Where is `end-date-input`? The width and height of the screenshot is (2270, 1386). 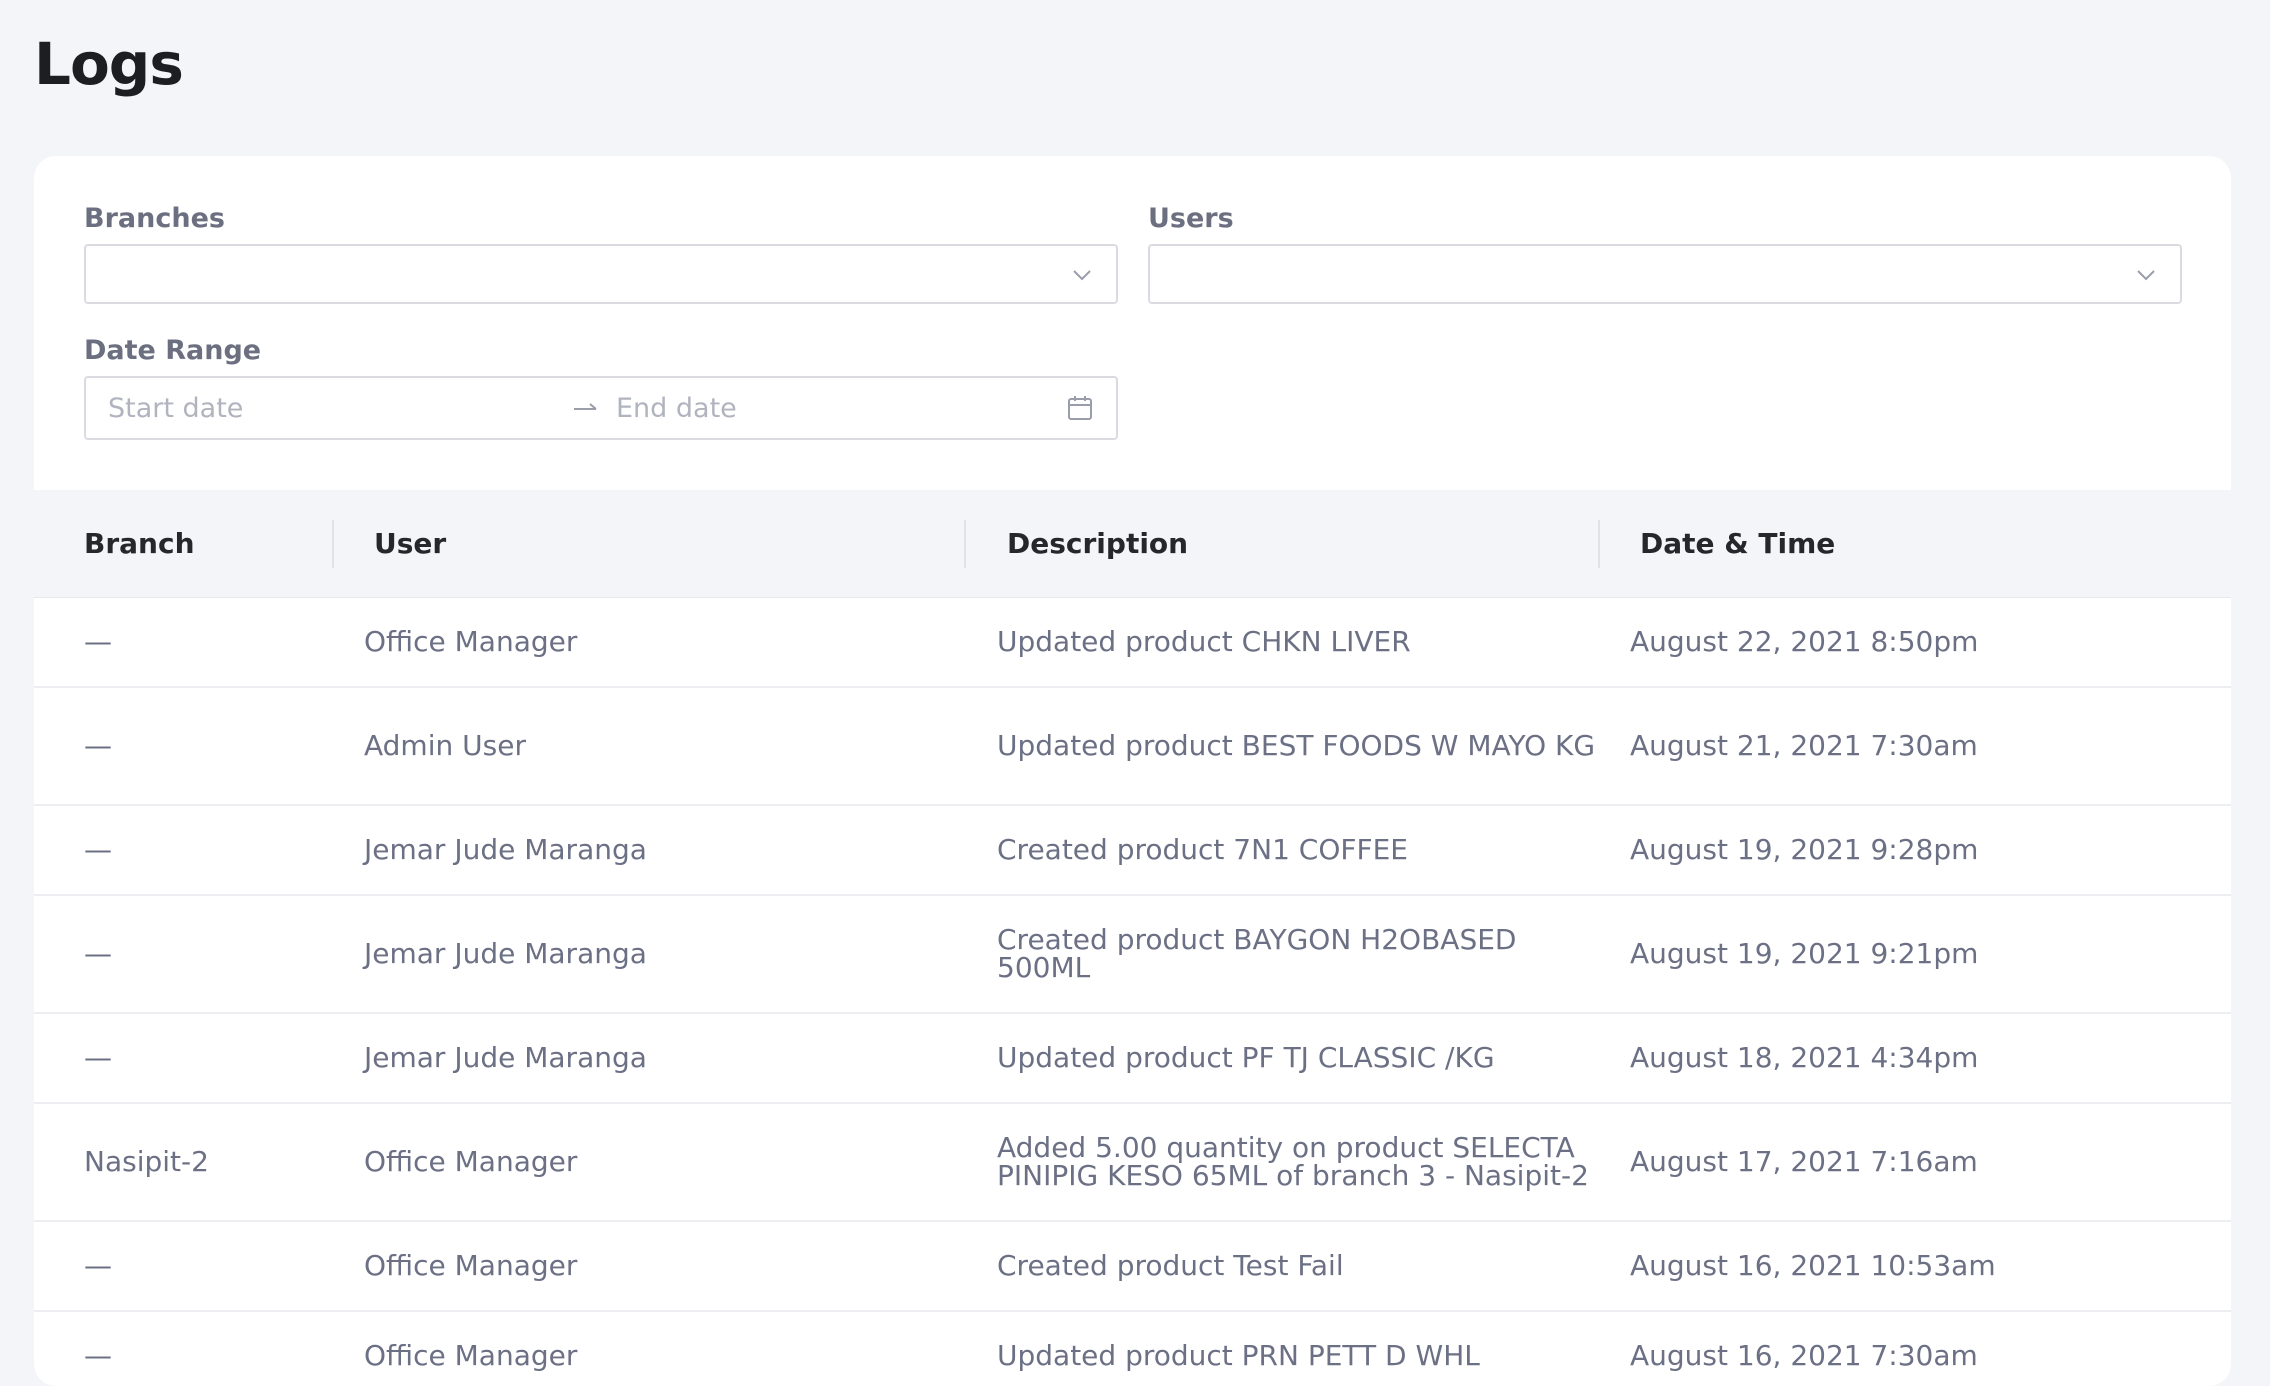 end-date-input is located at coordinates (826, 408).